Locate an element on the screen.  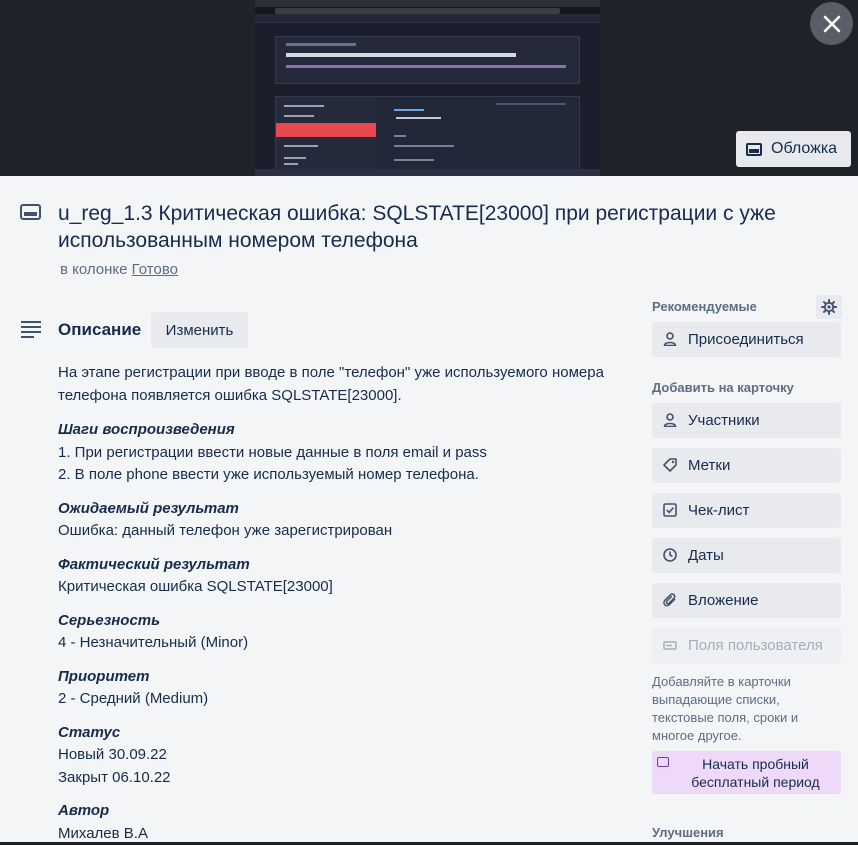
join-button-label: Присоединиться is located at coordinates (746, 339).